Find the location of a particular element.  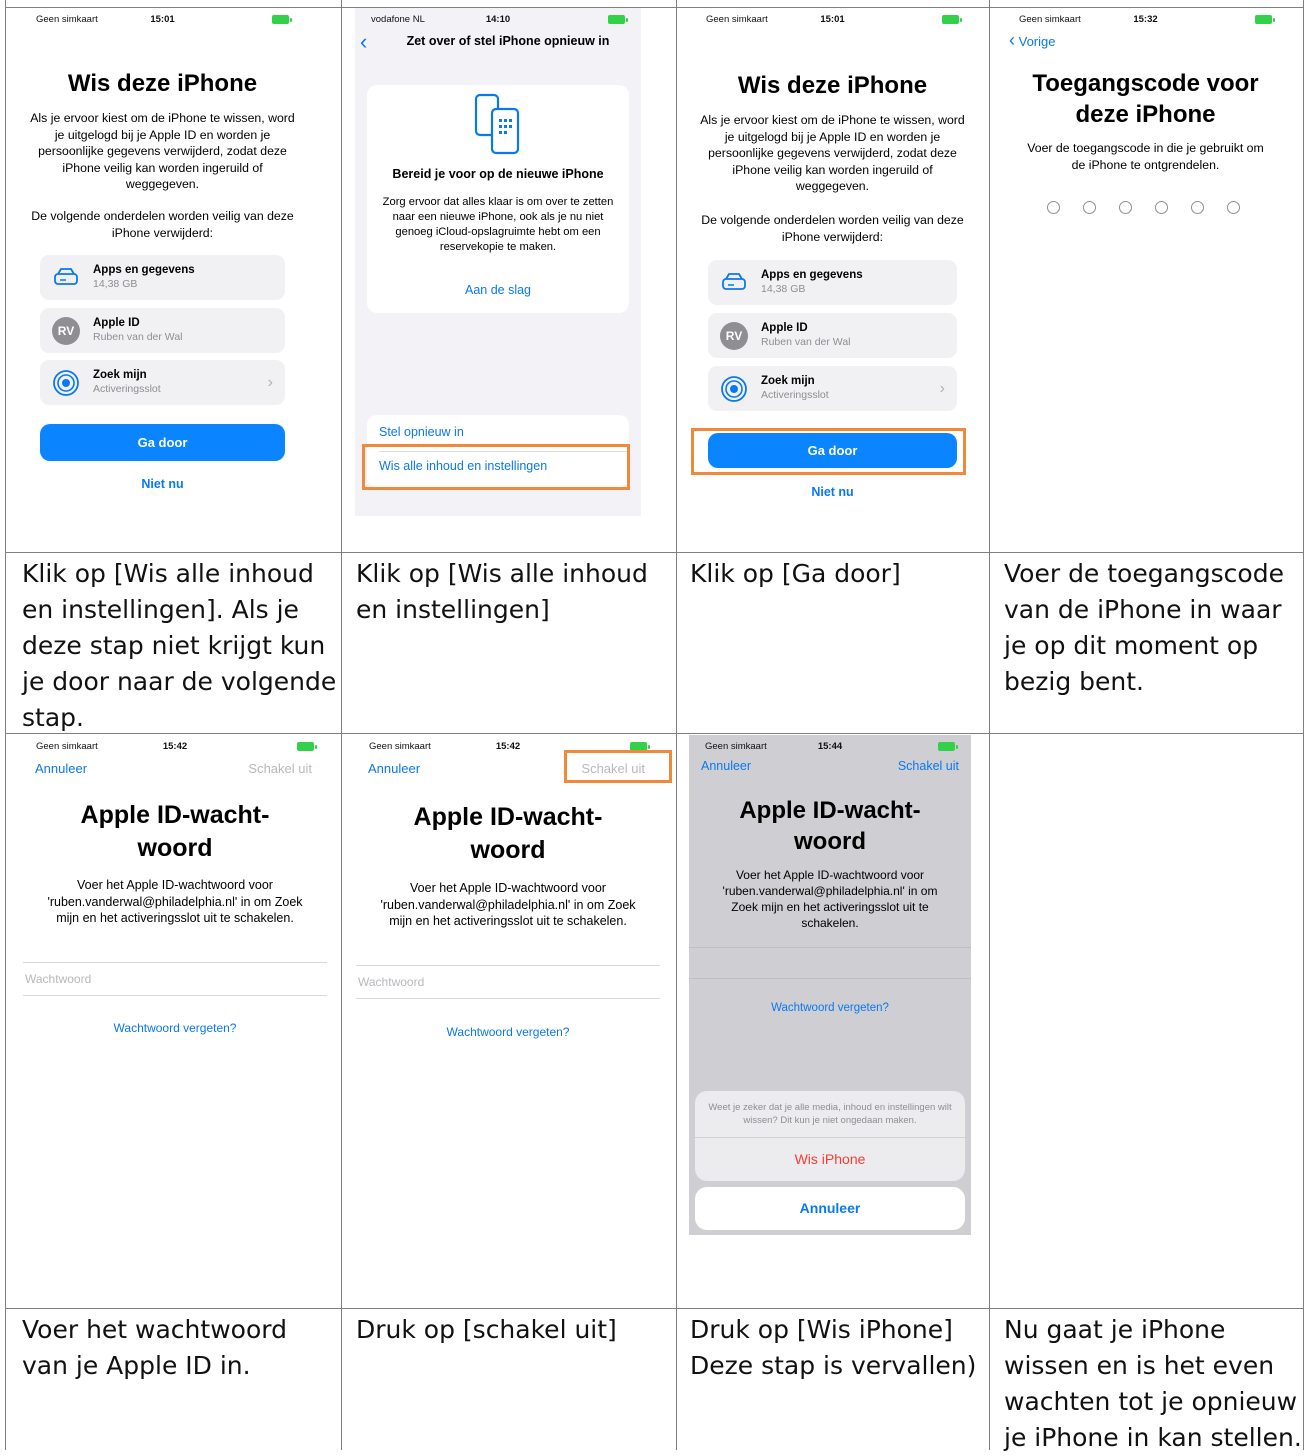

avatar-icon: RV is located at coordinates (734, 335).